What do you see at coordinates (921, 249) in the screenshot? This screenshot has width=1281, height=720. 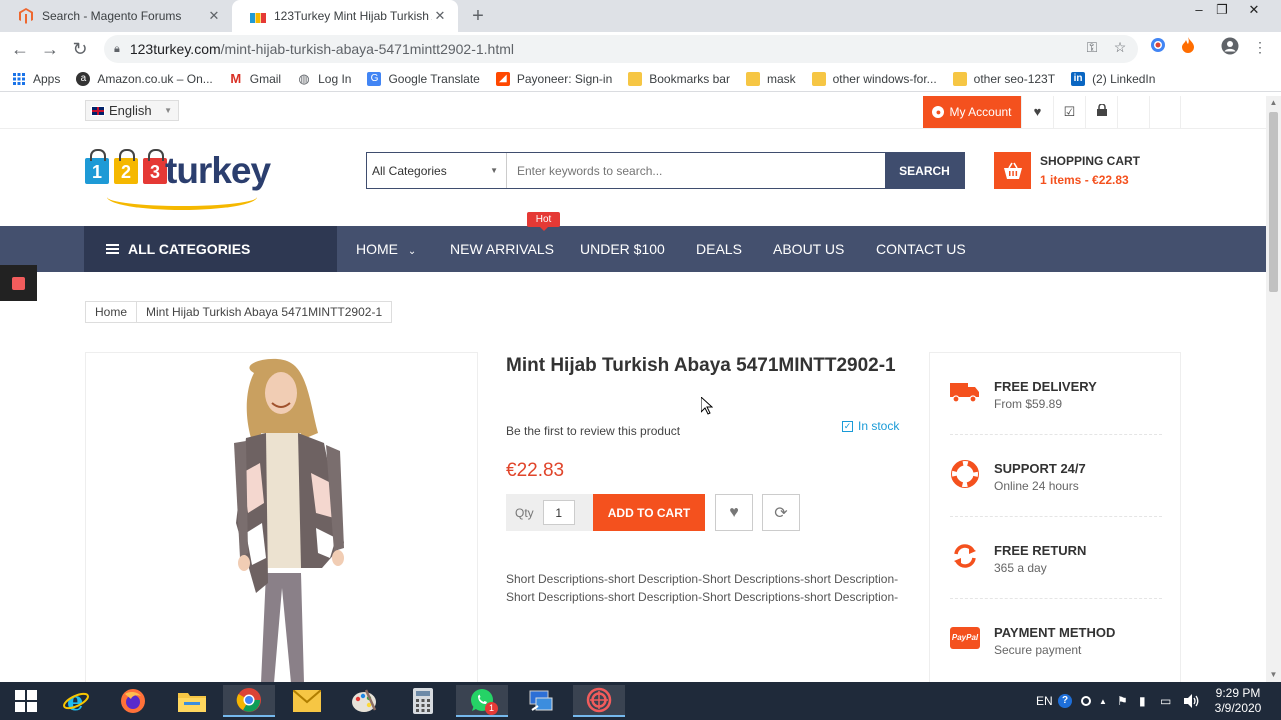 I see `nav-contact-us: CONTACT US` at bounding box center [921, 249].